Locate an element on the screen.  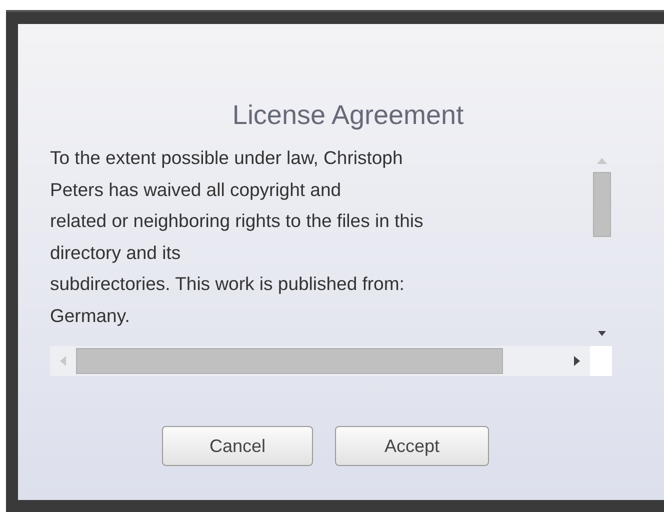
scroll-up-icon is located at coordinates (602, 161).